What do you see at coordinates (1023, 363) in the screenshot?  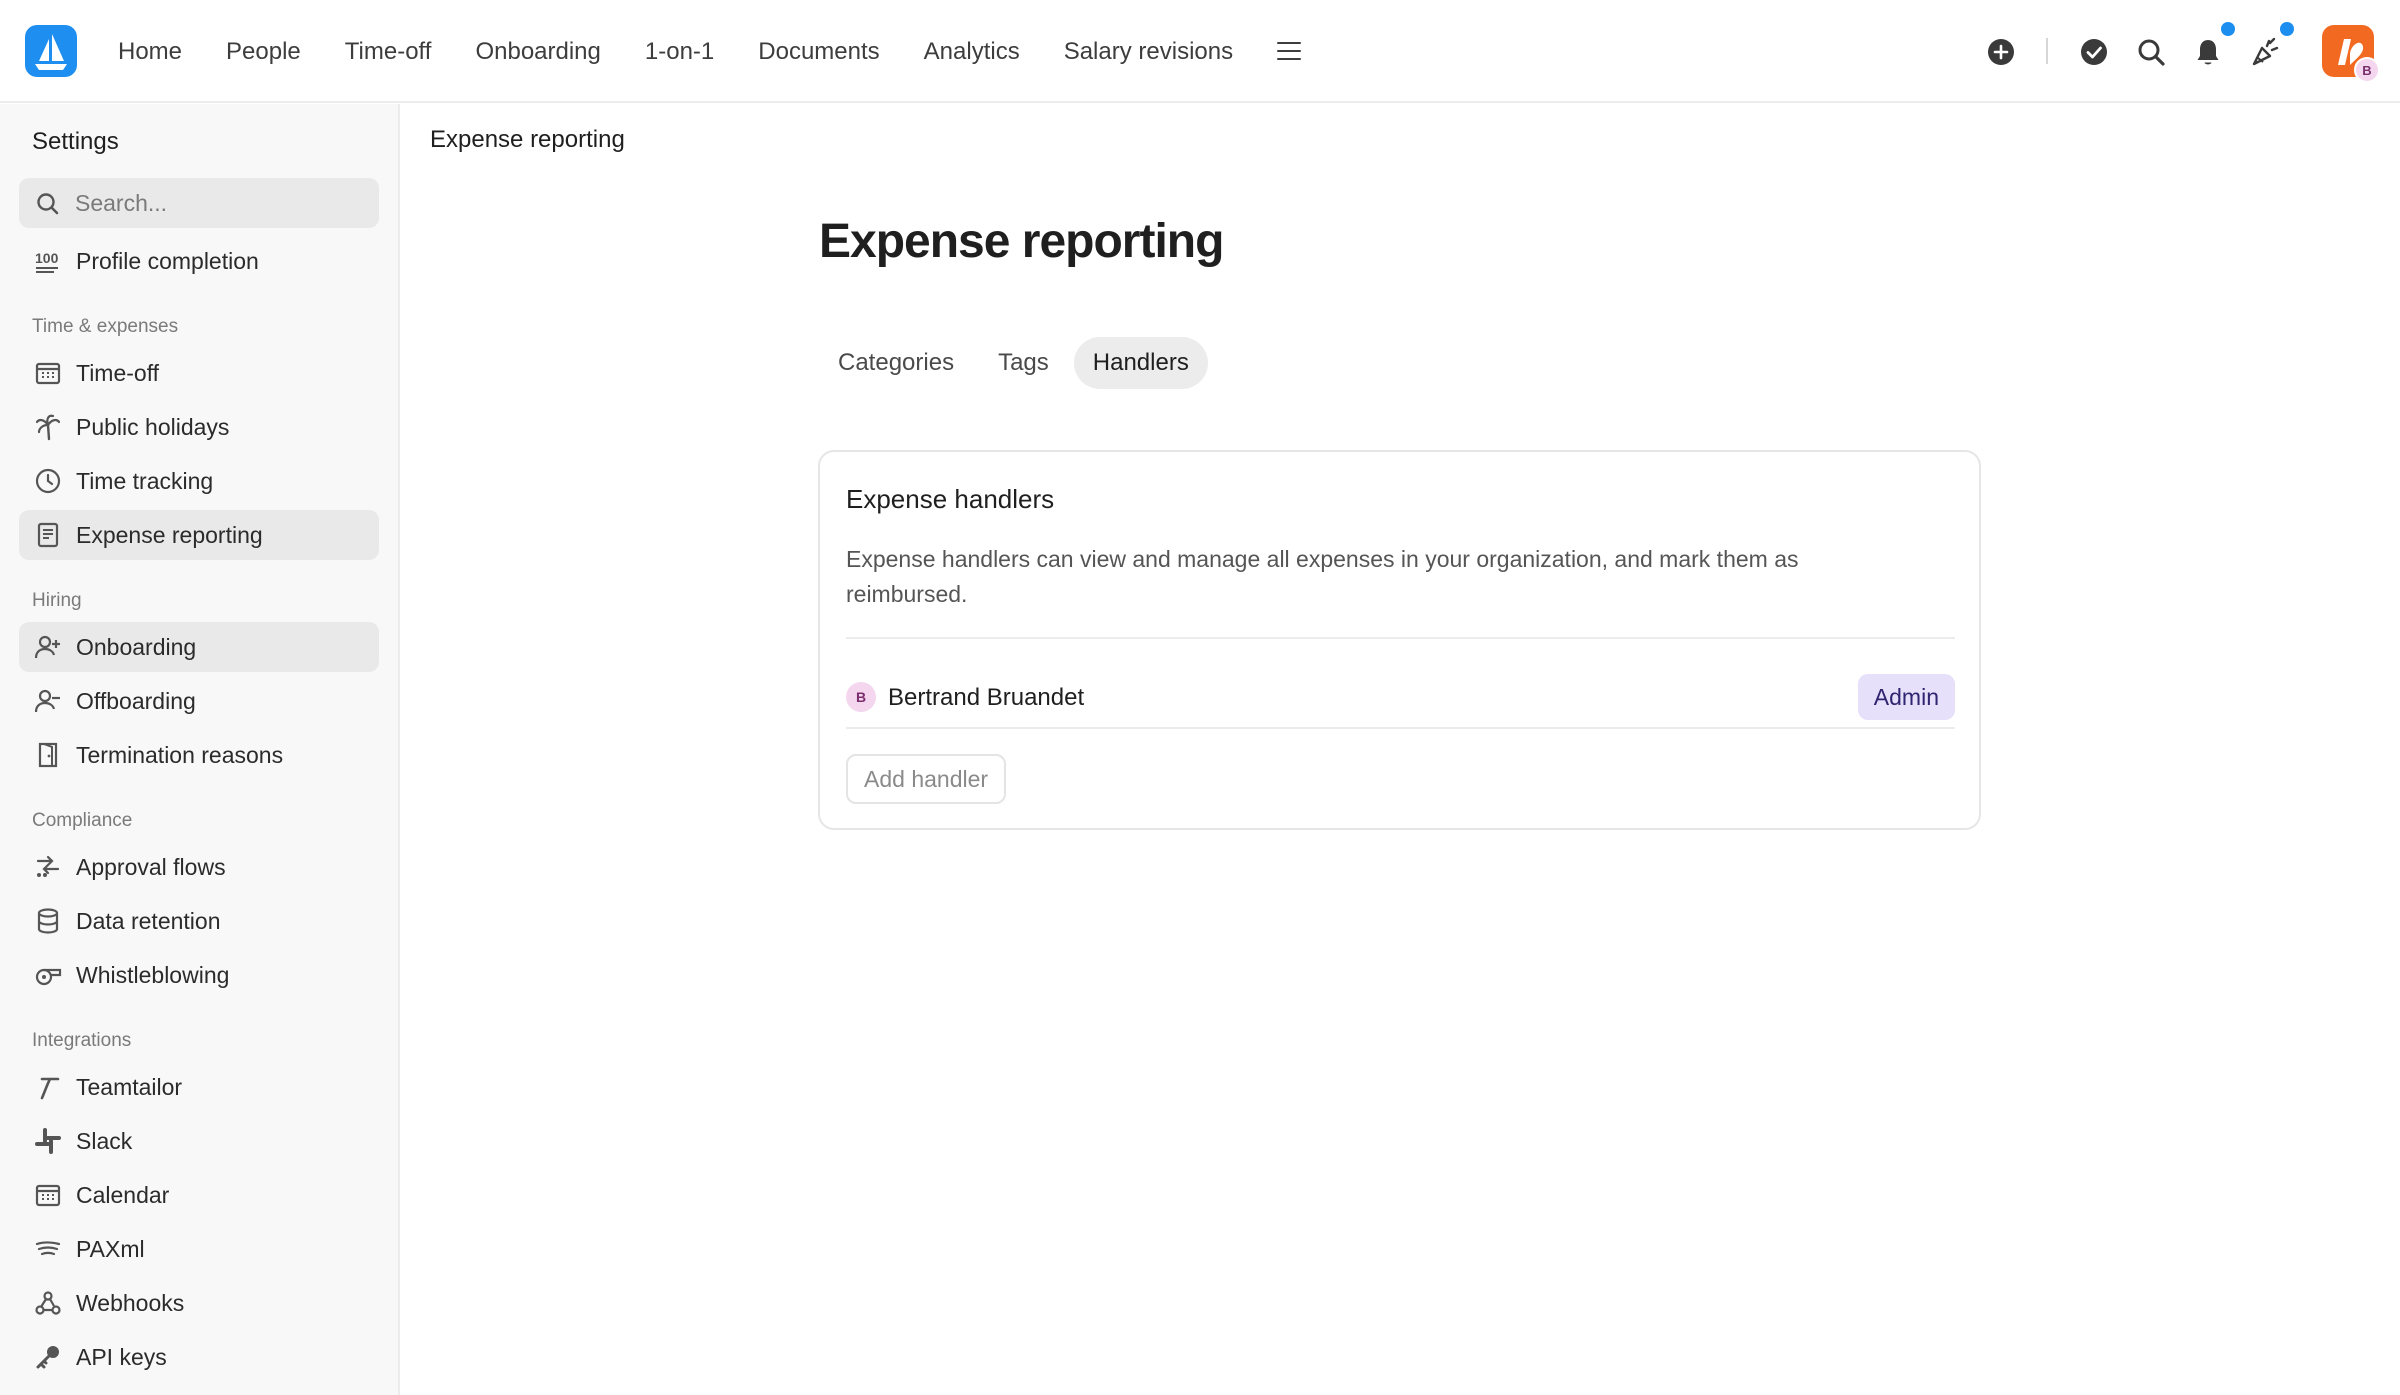 I see `tab-tags: Tags` at bounding box center [1023, 363].